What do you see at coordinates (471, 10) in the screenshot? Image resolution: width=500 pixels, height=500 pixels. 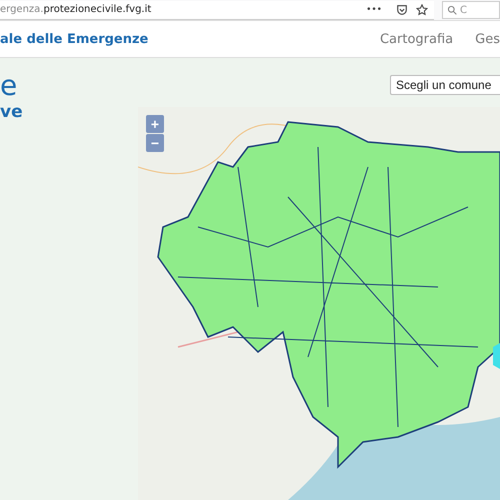 I see `search-field: C` at bounding box center [471, 10].